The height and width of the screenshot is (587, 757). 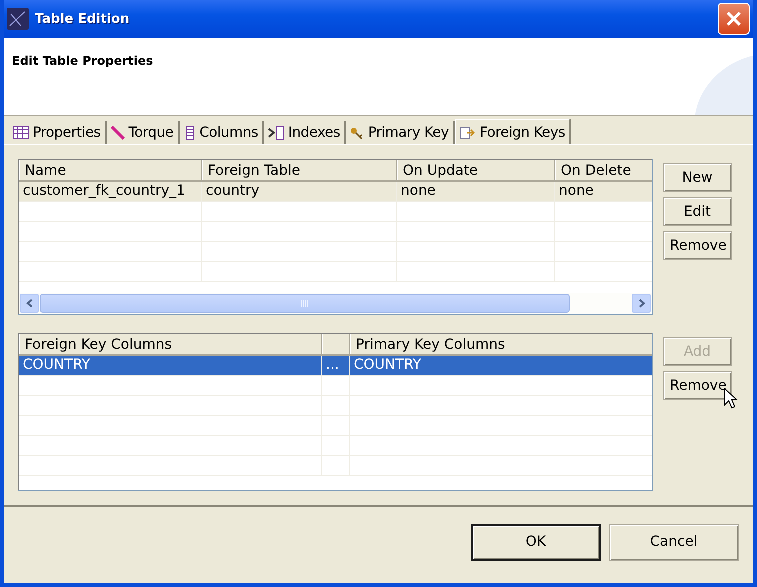 I want to click on close-button, so click(x=734, y=19).